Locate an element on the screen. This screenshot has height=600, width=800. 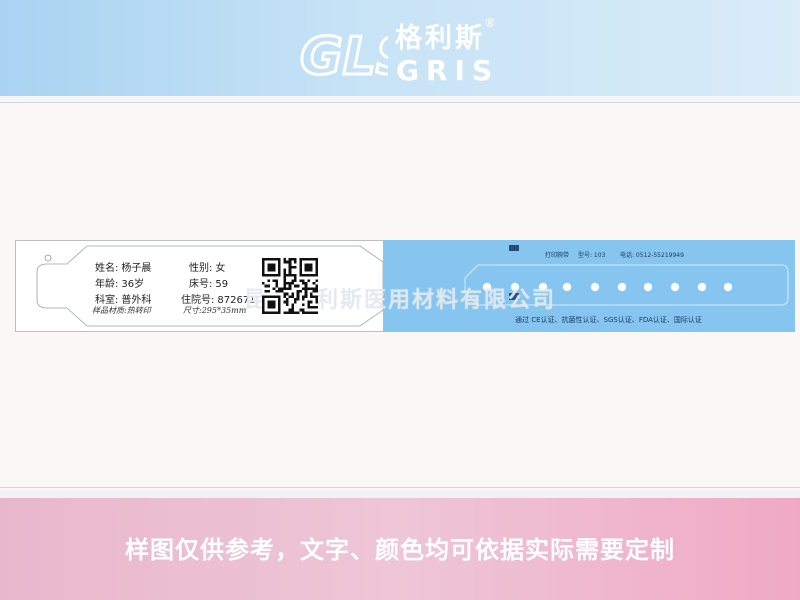
footer-divider-band is located at coordinates (400, 494).